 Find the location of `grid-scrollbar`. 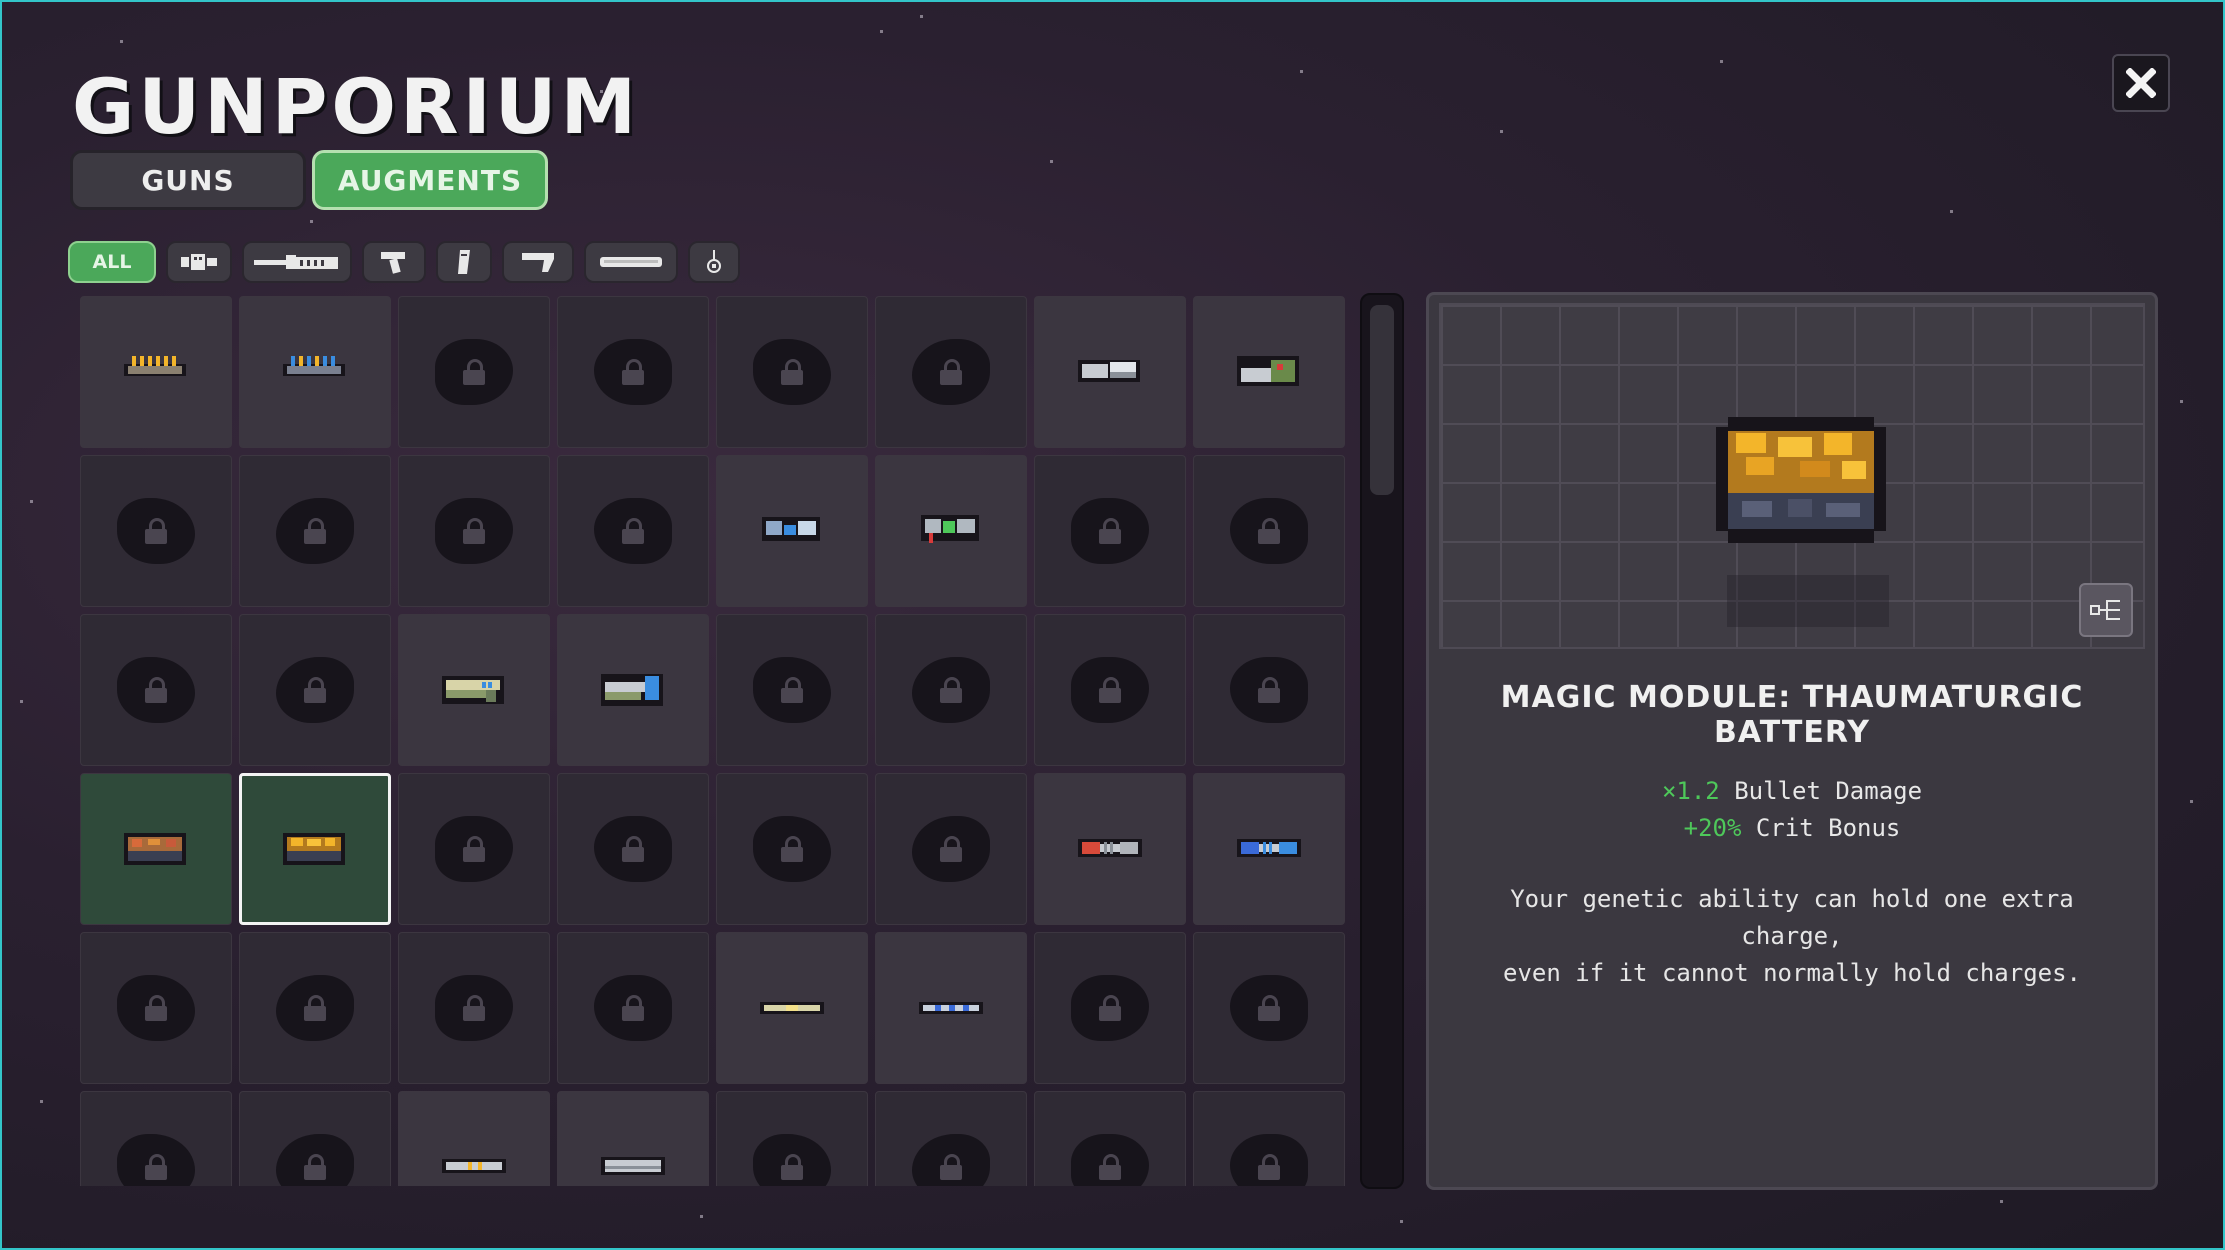

grid-scrollbar is located at coordinates (1382, 741).